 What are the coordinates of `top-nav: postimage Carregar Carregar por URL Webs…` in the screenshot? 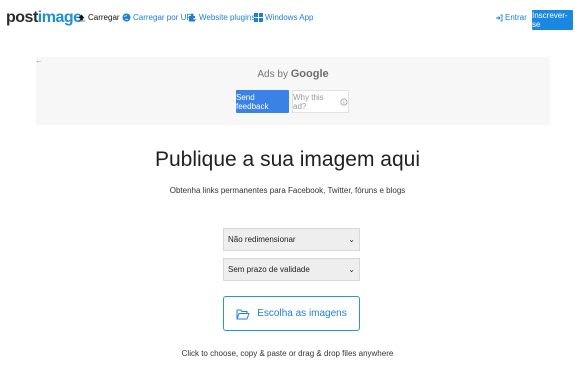 It's located at (287, 20).